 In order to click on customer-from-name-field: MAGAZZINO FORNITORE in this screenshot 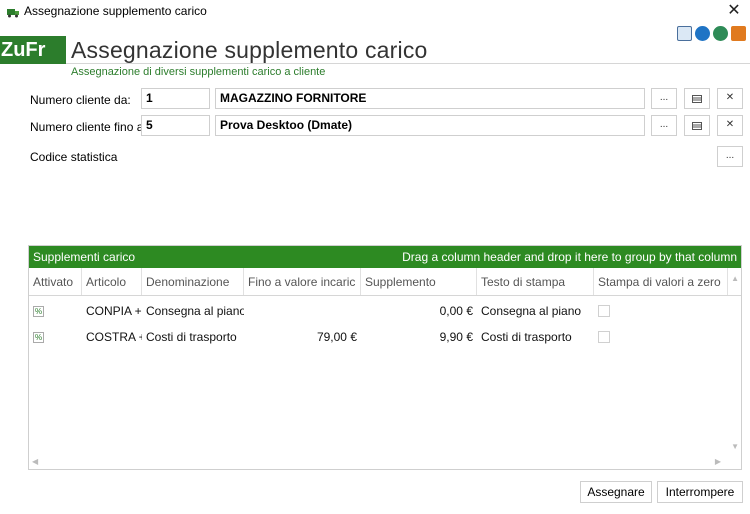, I will do `click(430, 98)`.